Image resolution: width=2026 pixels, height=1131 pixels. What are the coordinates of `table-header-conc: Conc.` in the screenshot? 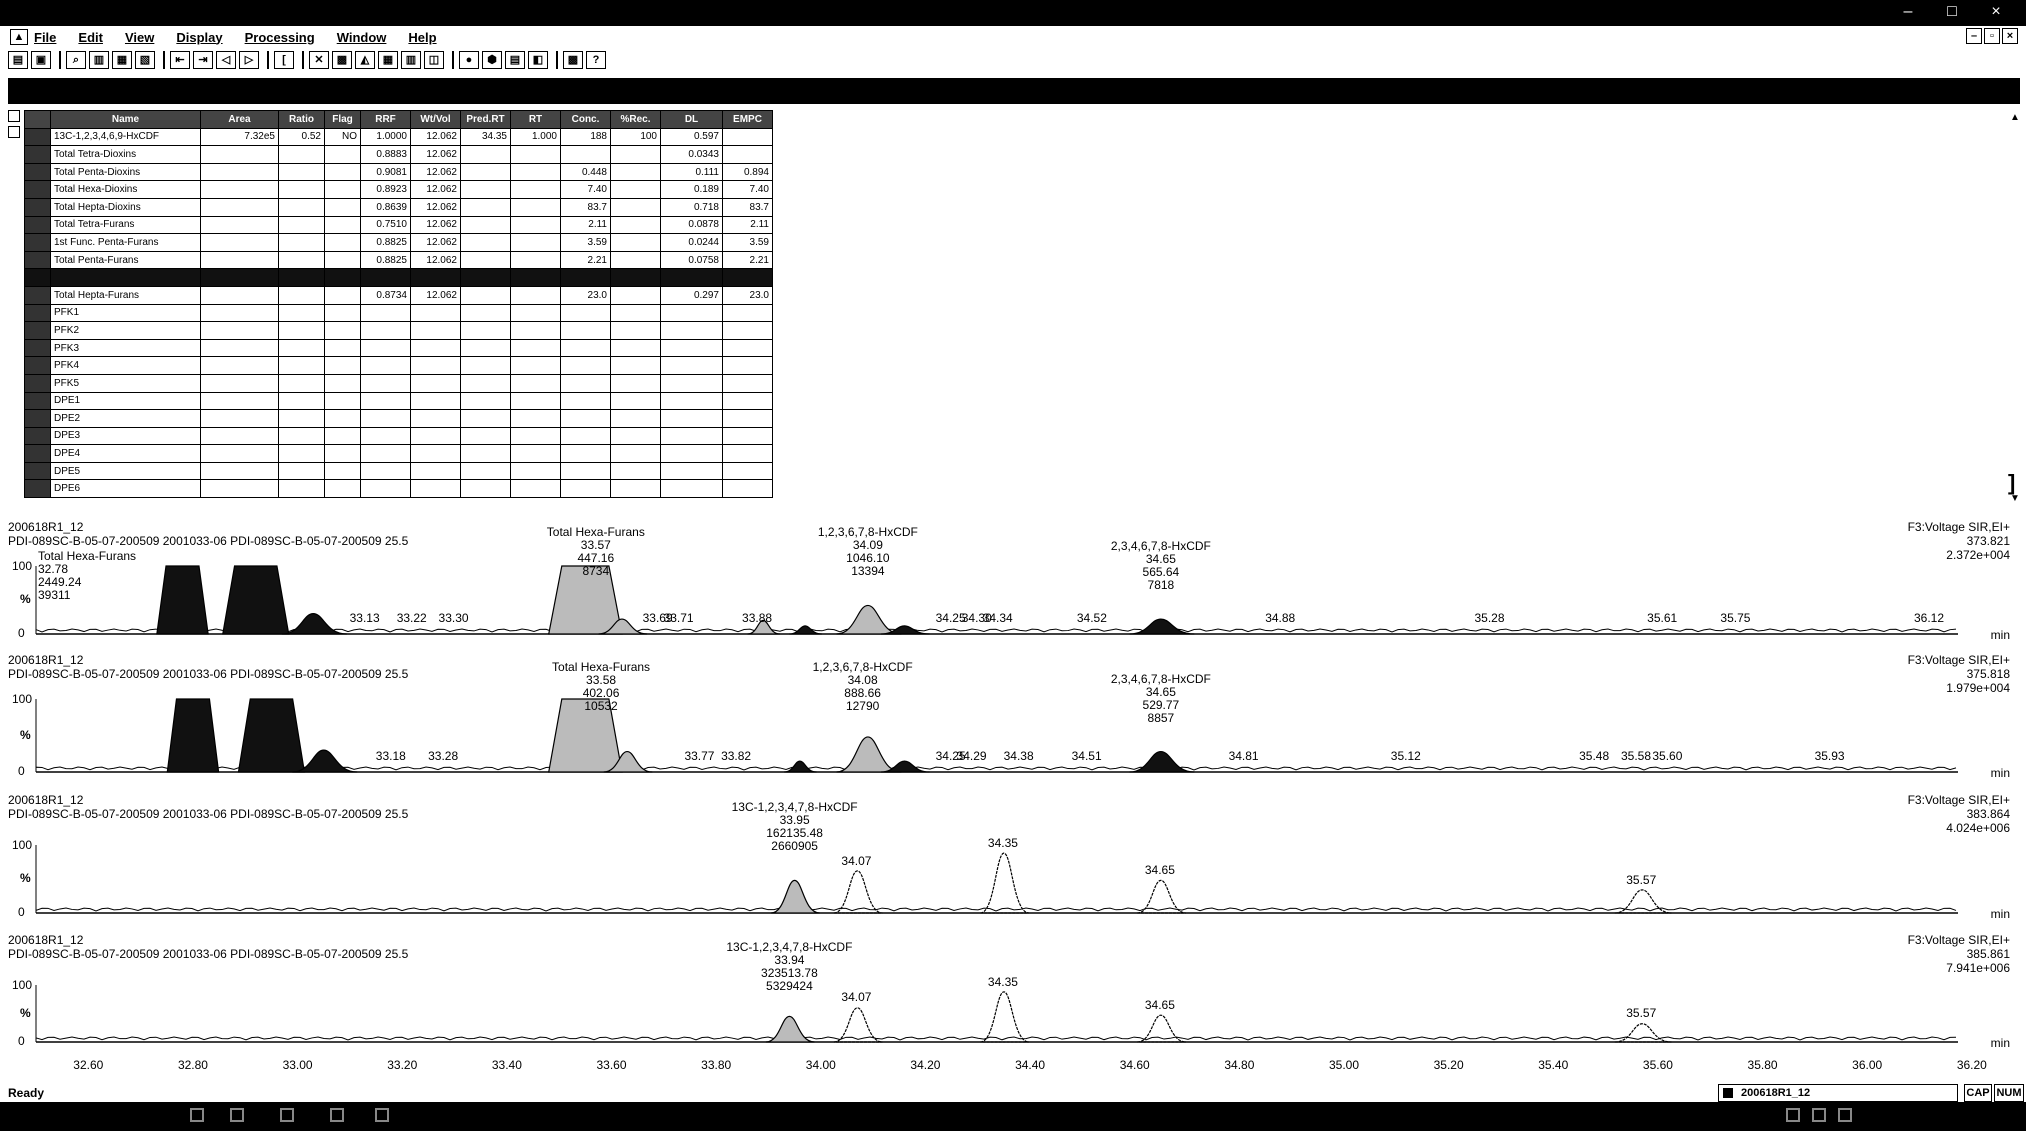 It's located at (585, 119).